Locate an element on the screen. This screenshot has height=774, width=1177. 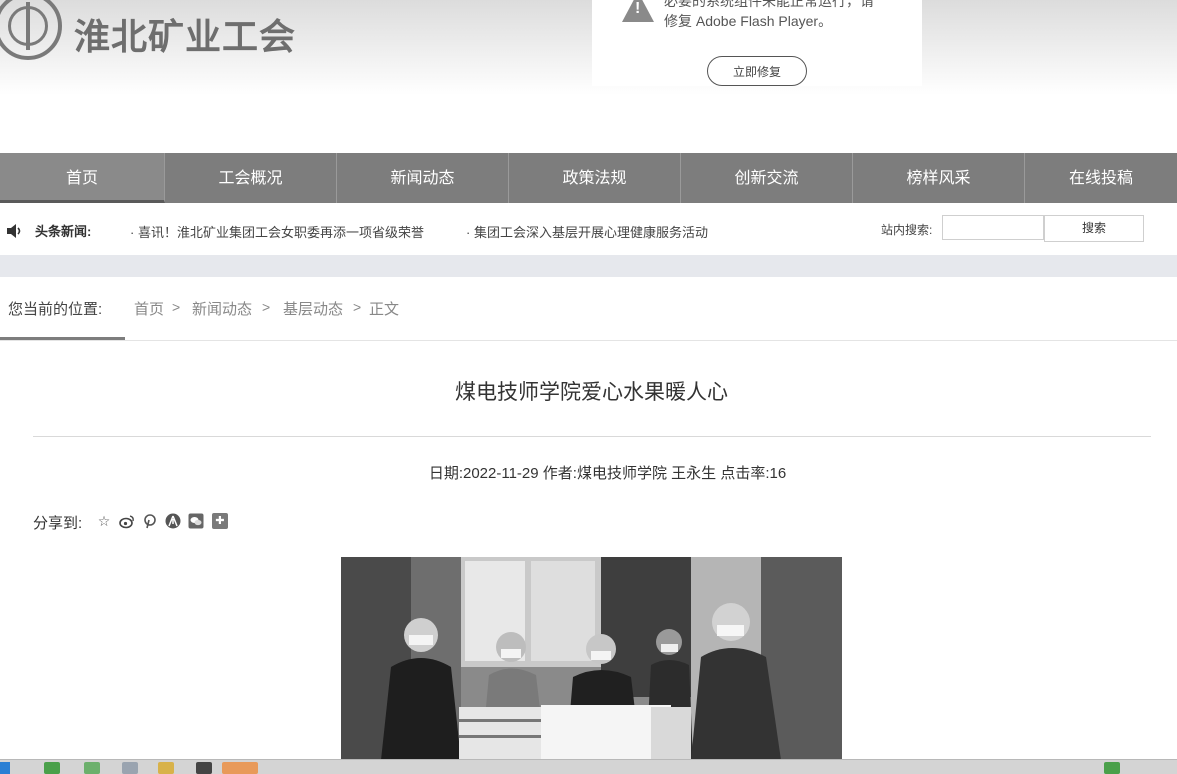
nav-item-home: 首页 is located at coordinates (82, 178).